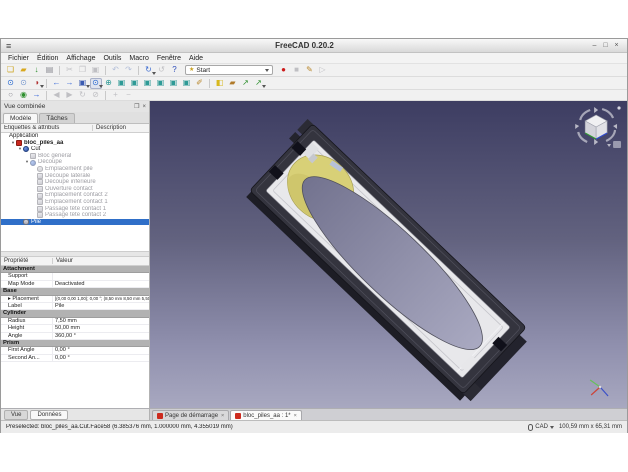 The width and height of the screenshot is (628, 472). Describe the element at coordinates (136, 107) in the screenshot. I see `float-panel-icon: ❐` at that location.